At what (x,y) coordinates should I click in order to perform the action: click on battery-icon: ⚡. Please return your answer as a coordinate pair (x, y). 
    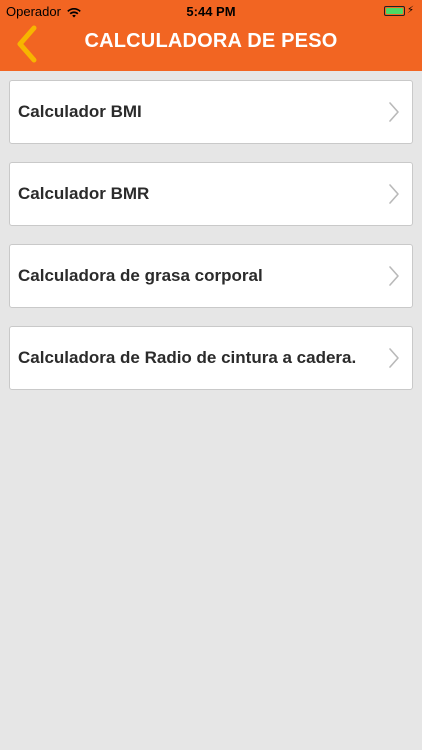
    Looking at the image, I should click on (399, 11).